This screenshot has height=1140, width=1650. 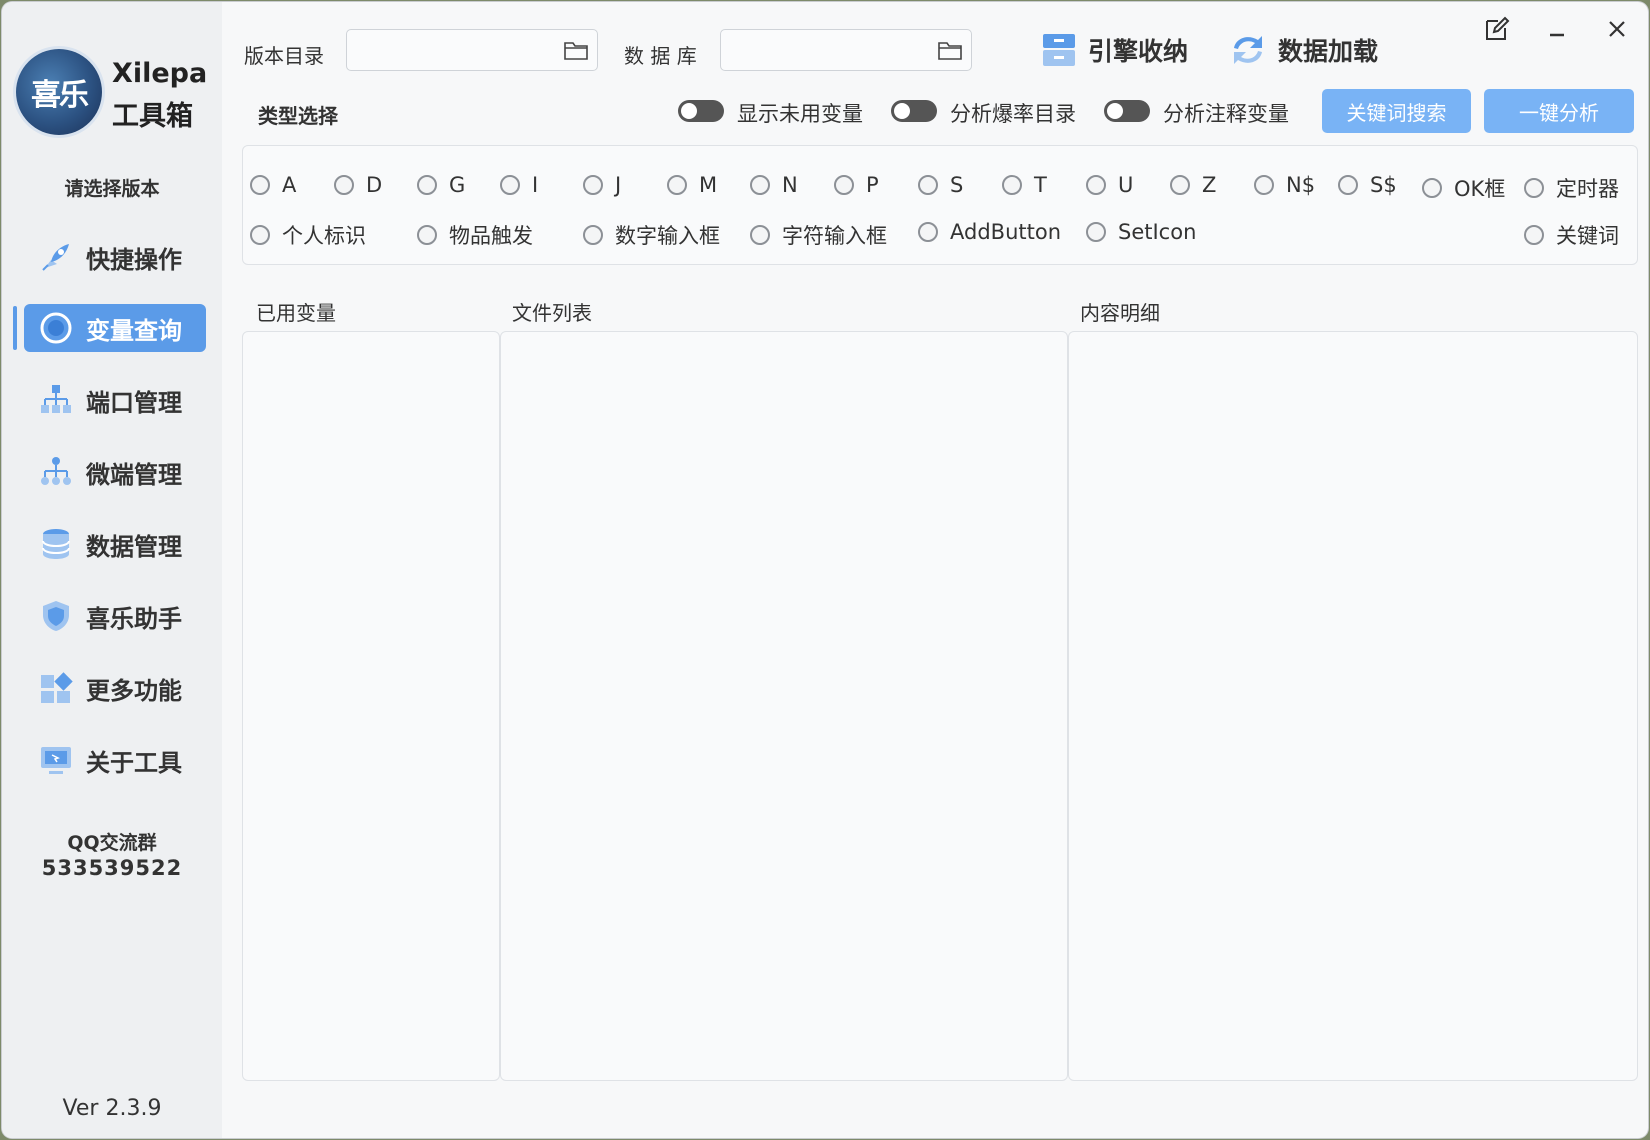 I want to click on sidebar-item-data-management: 数据管理, so click(x=115, y=544).